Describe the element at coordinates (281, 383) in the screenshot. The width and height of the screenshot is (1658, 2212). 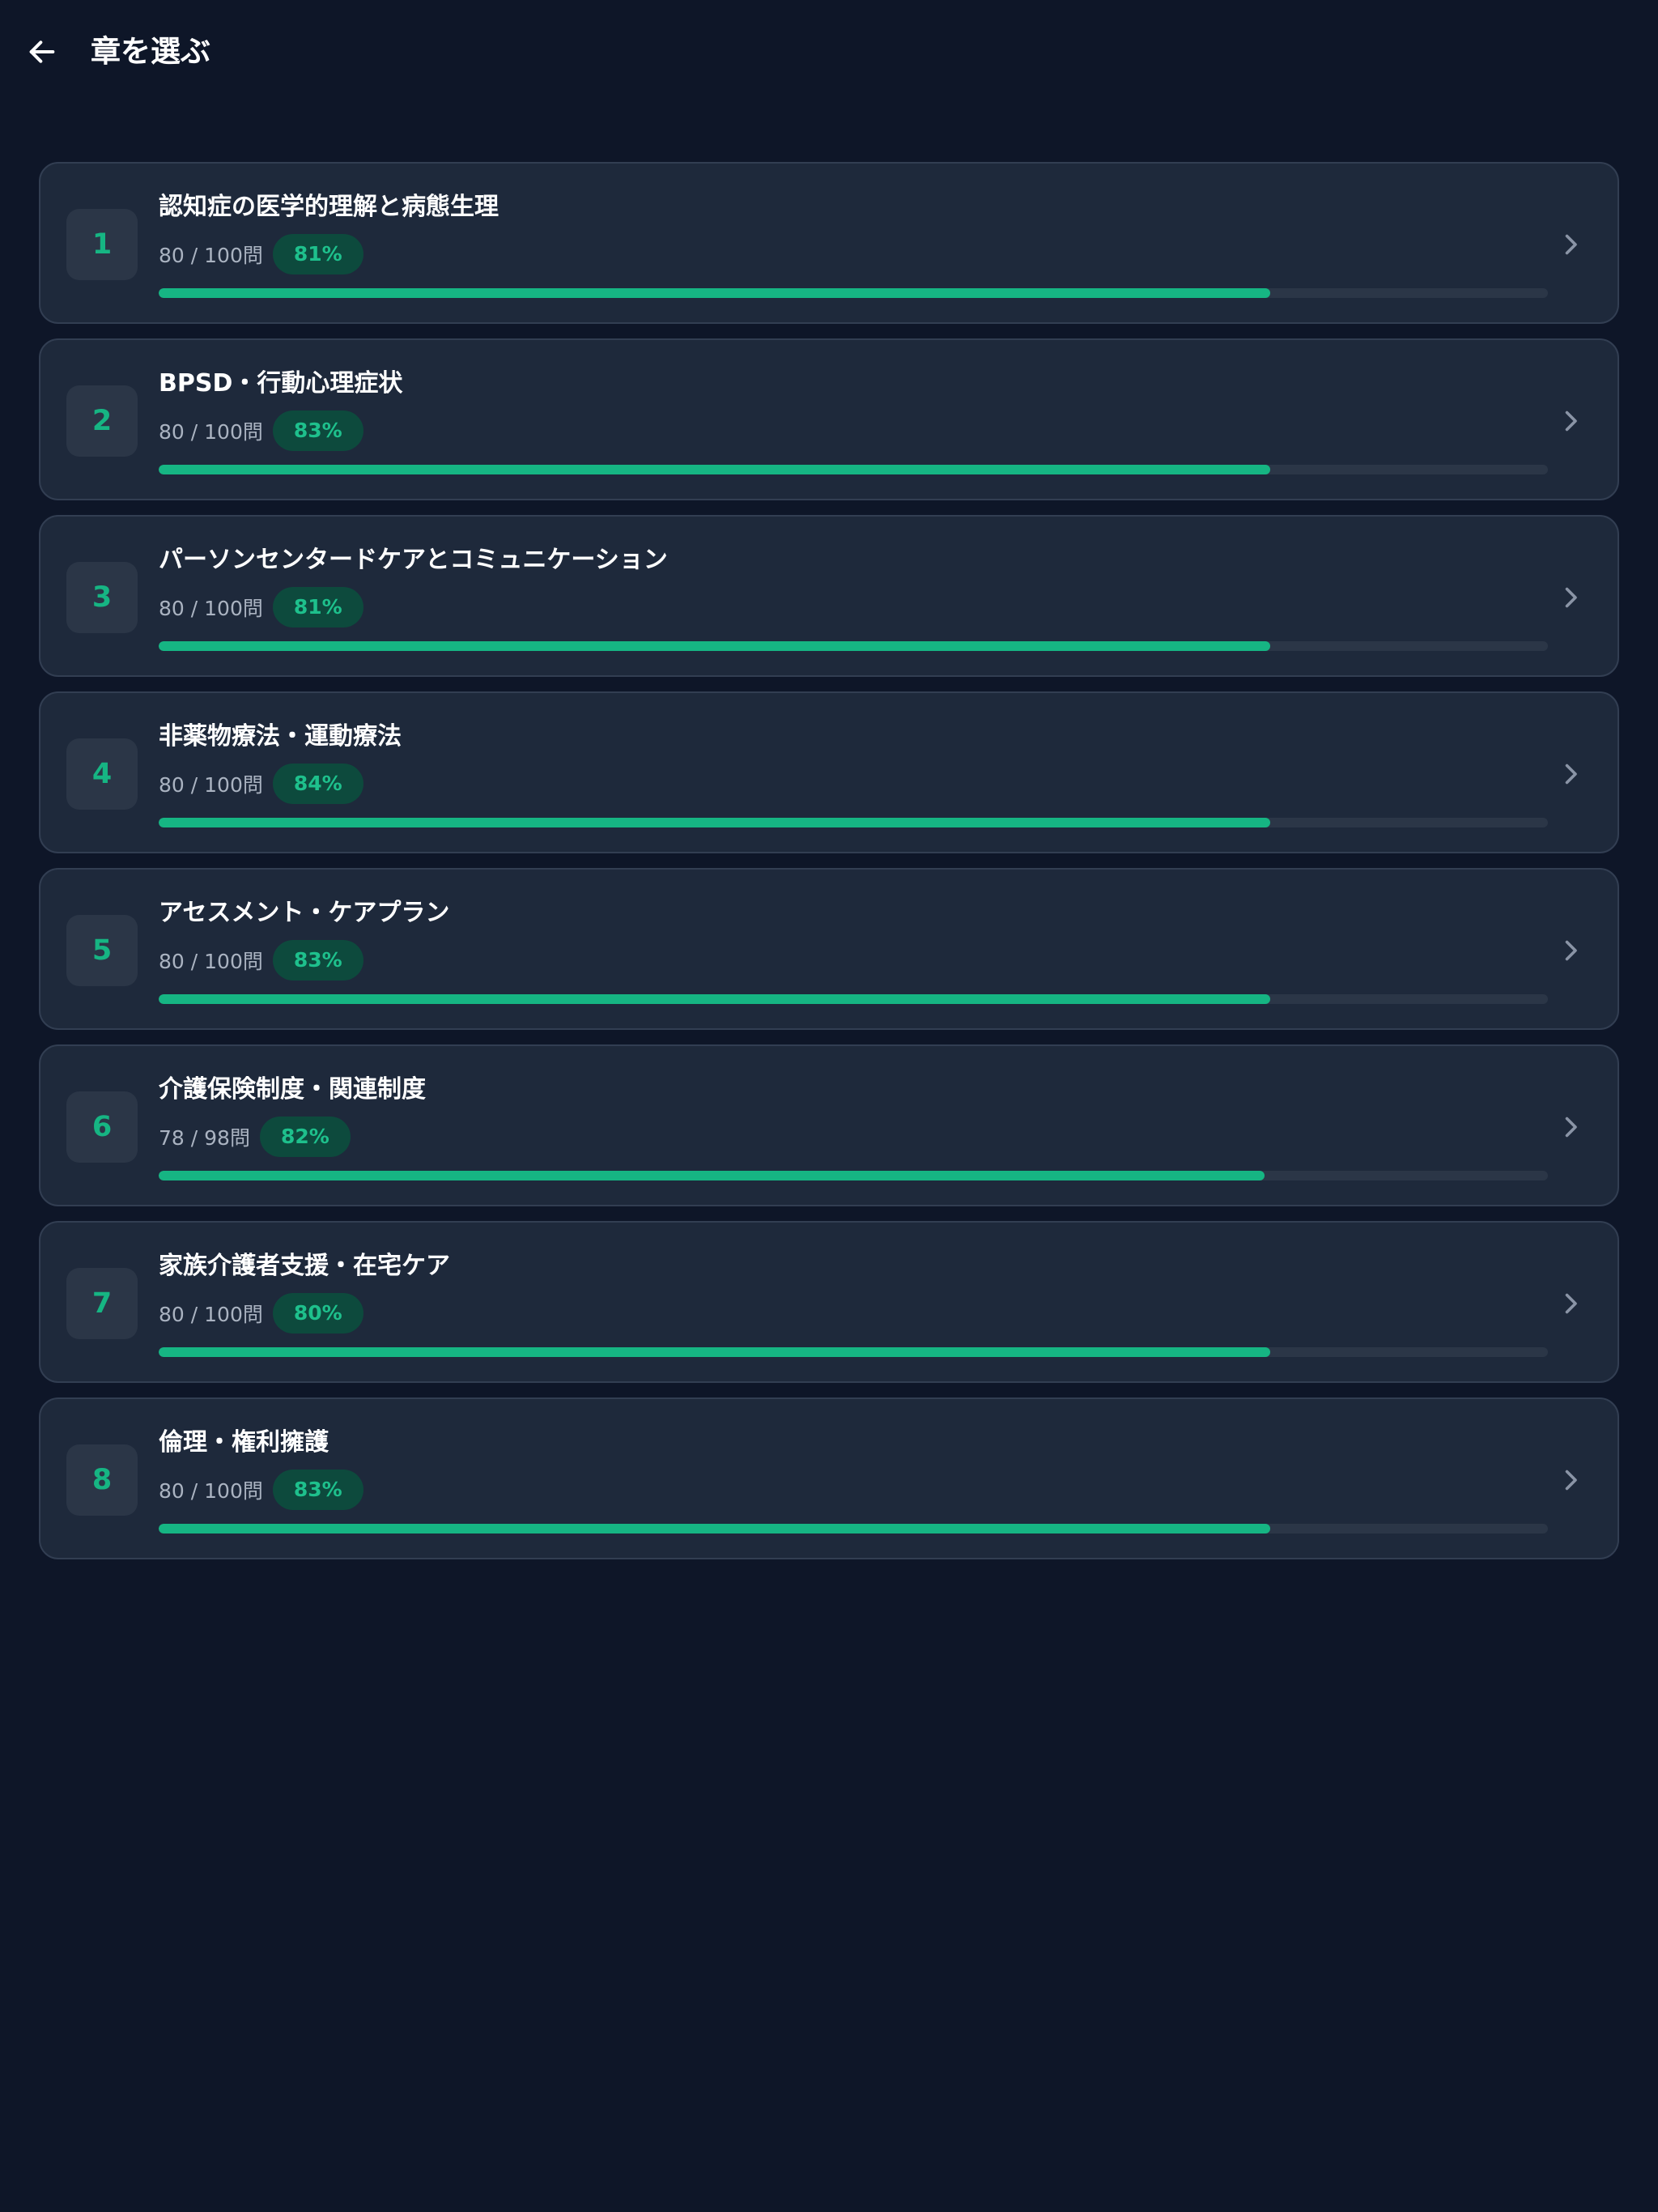
I see `chapter-title: BPSD・行動心理症状` at that location.